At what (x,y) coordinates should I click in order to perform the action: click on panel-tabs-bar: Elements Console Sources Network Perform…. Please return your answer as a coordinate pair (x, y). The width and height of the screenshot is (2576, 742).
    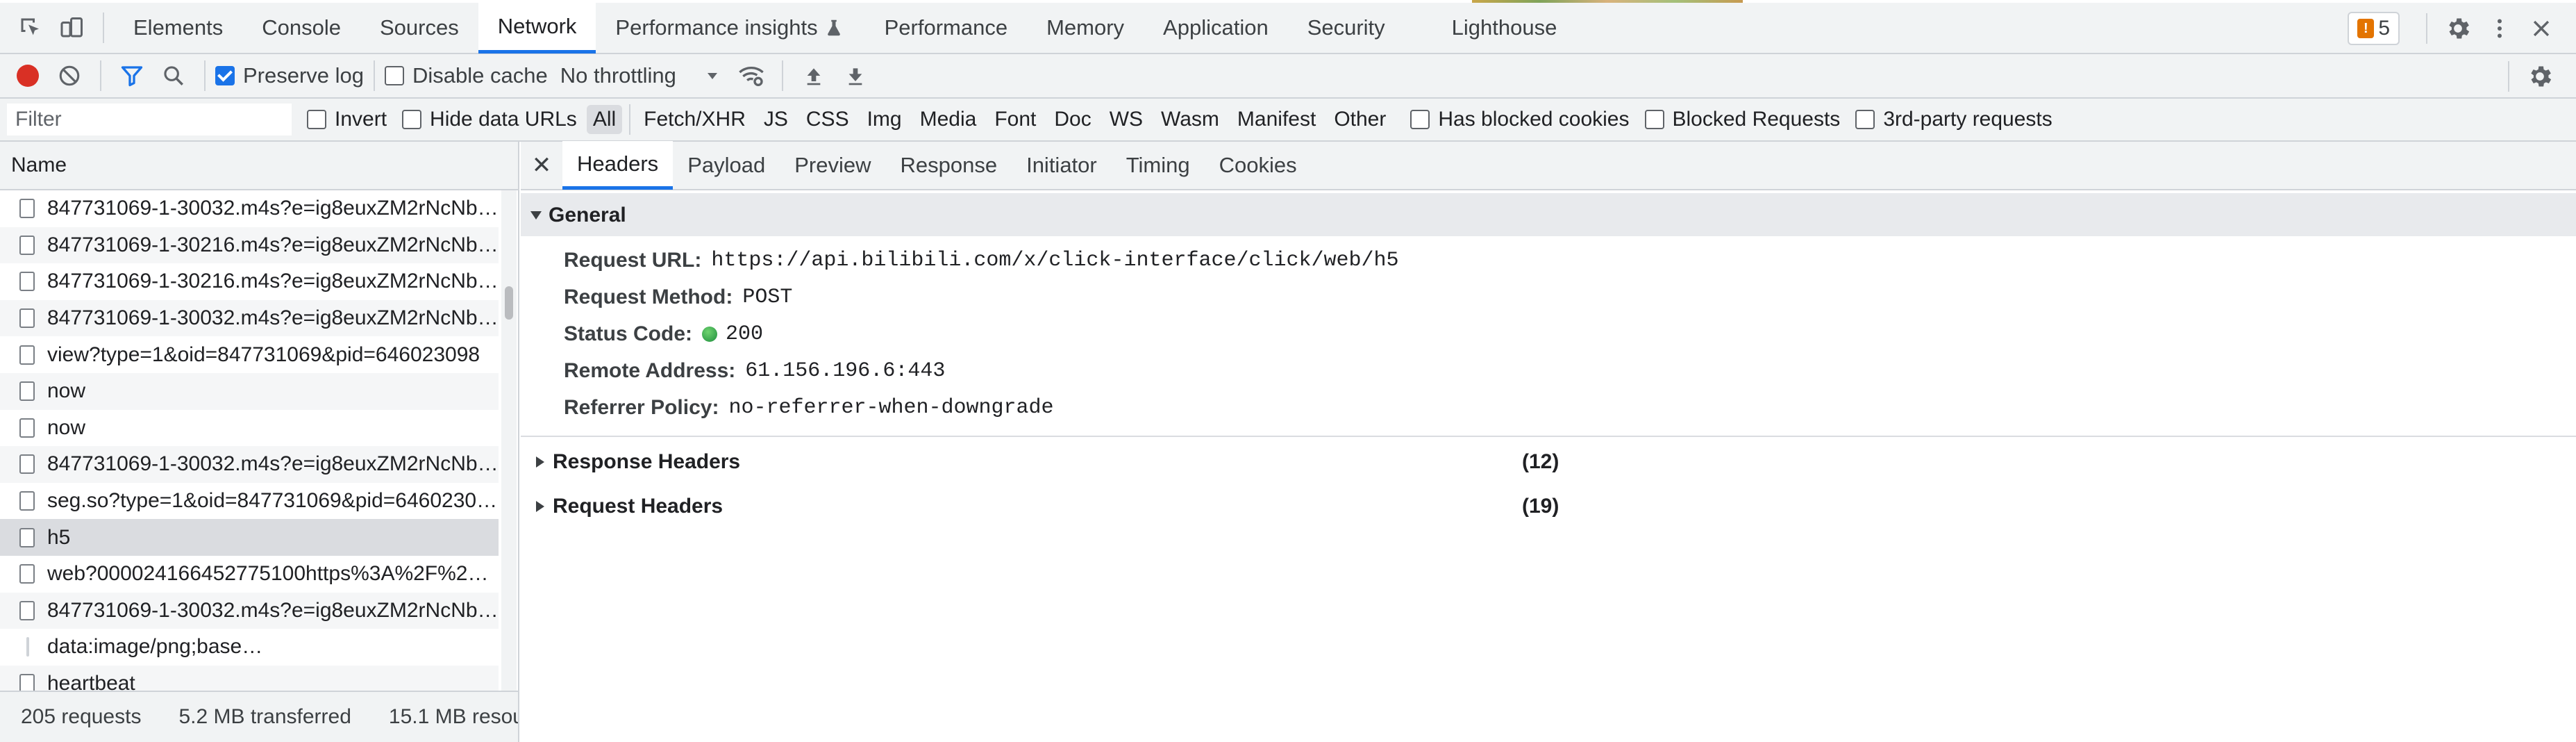
    Looking at the image, I should click on (1288, 28).